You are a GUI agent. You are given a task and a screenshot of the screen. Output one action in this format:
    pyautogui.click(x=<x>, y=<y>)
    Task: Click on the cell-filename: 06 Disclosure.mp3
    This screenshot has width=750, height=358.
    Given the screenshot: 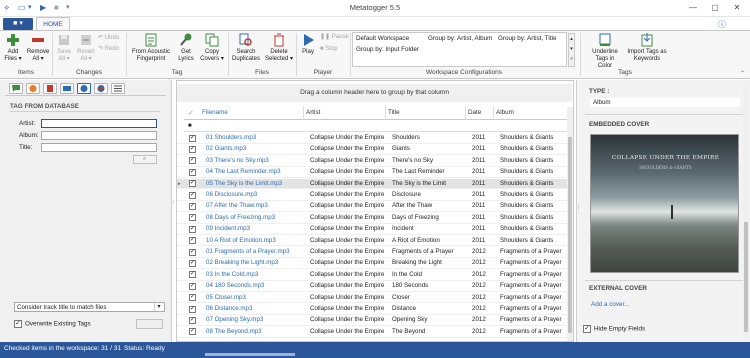 What is the action you would take?
    pyautogui.click(x=256, y=195)
    